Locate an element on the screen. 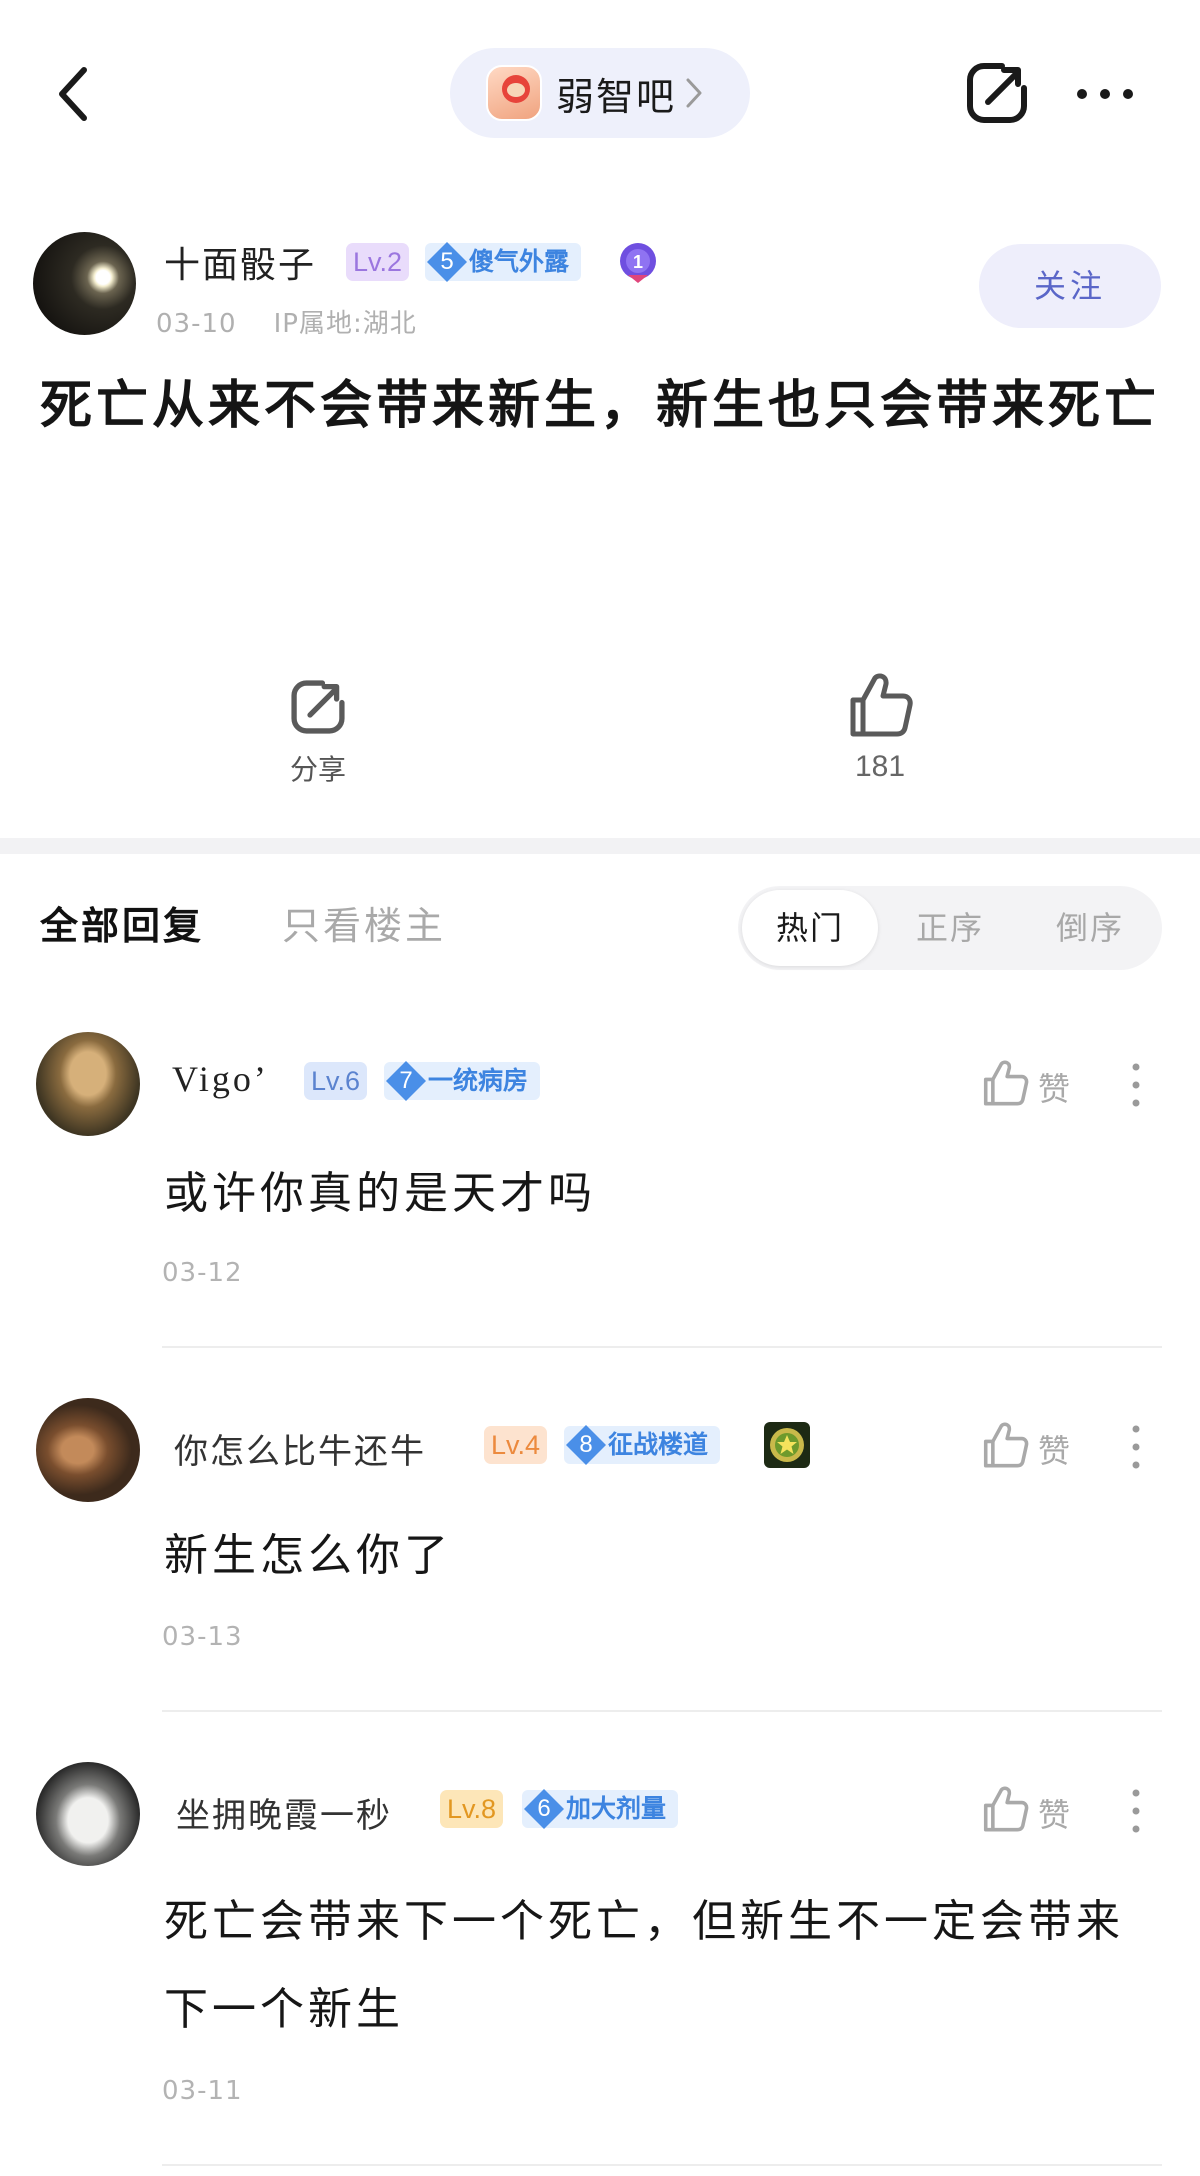  comment-date: 03-13 is located at coordinates (202, 1637).